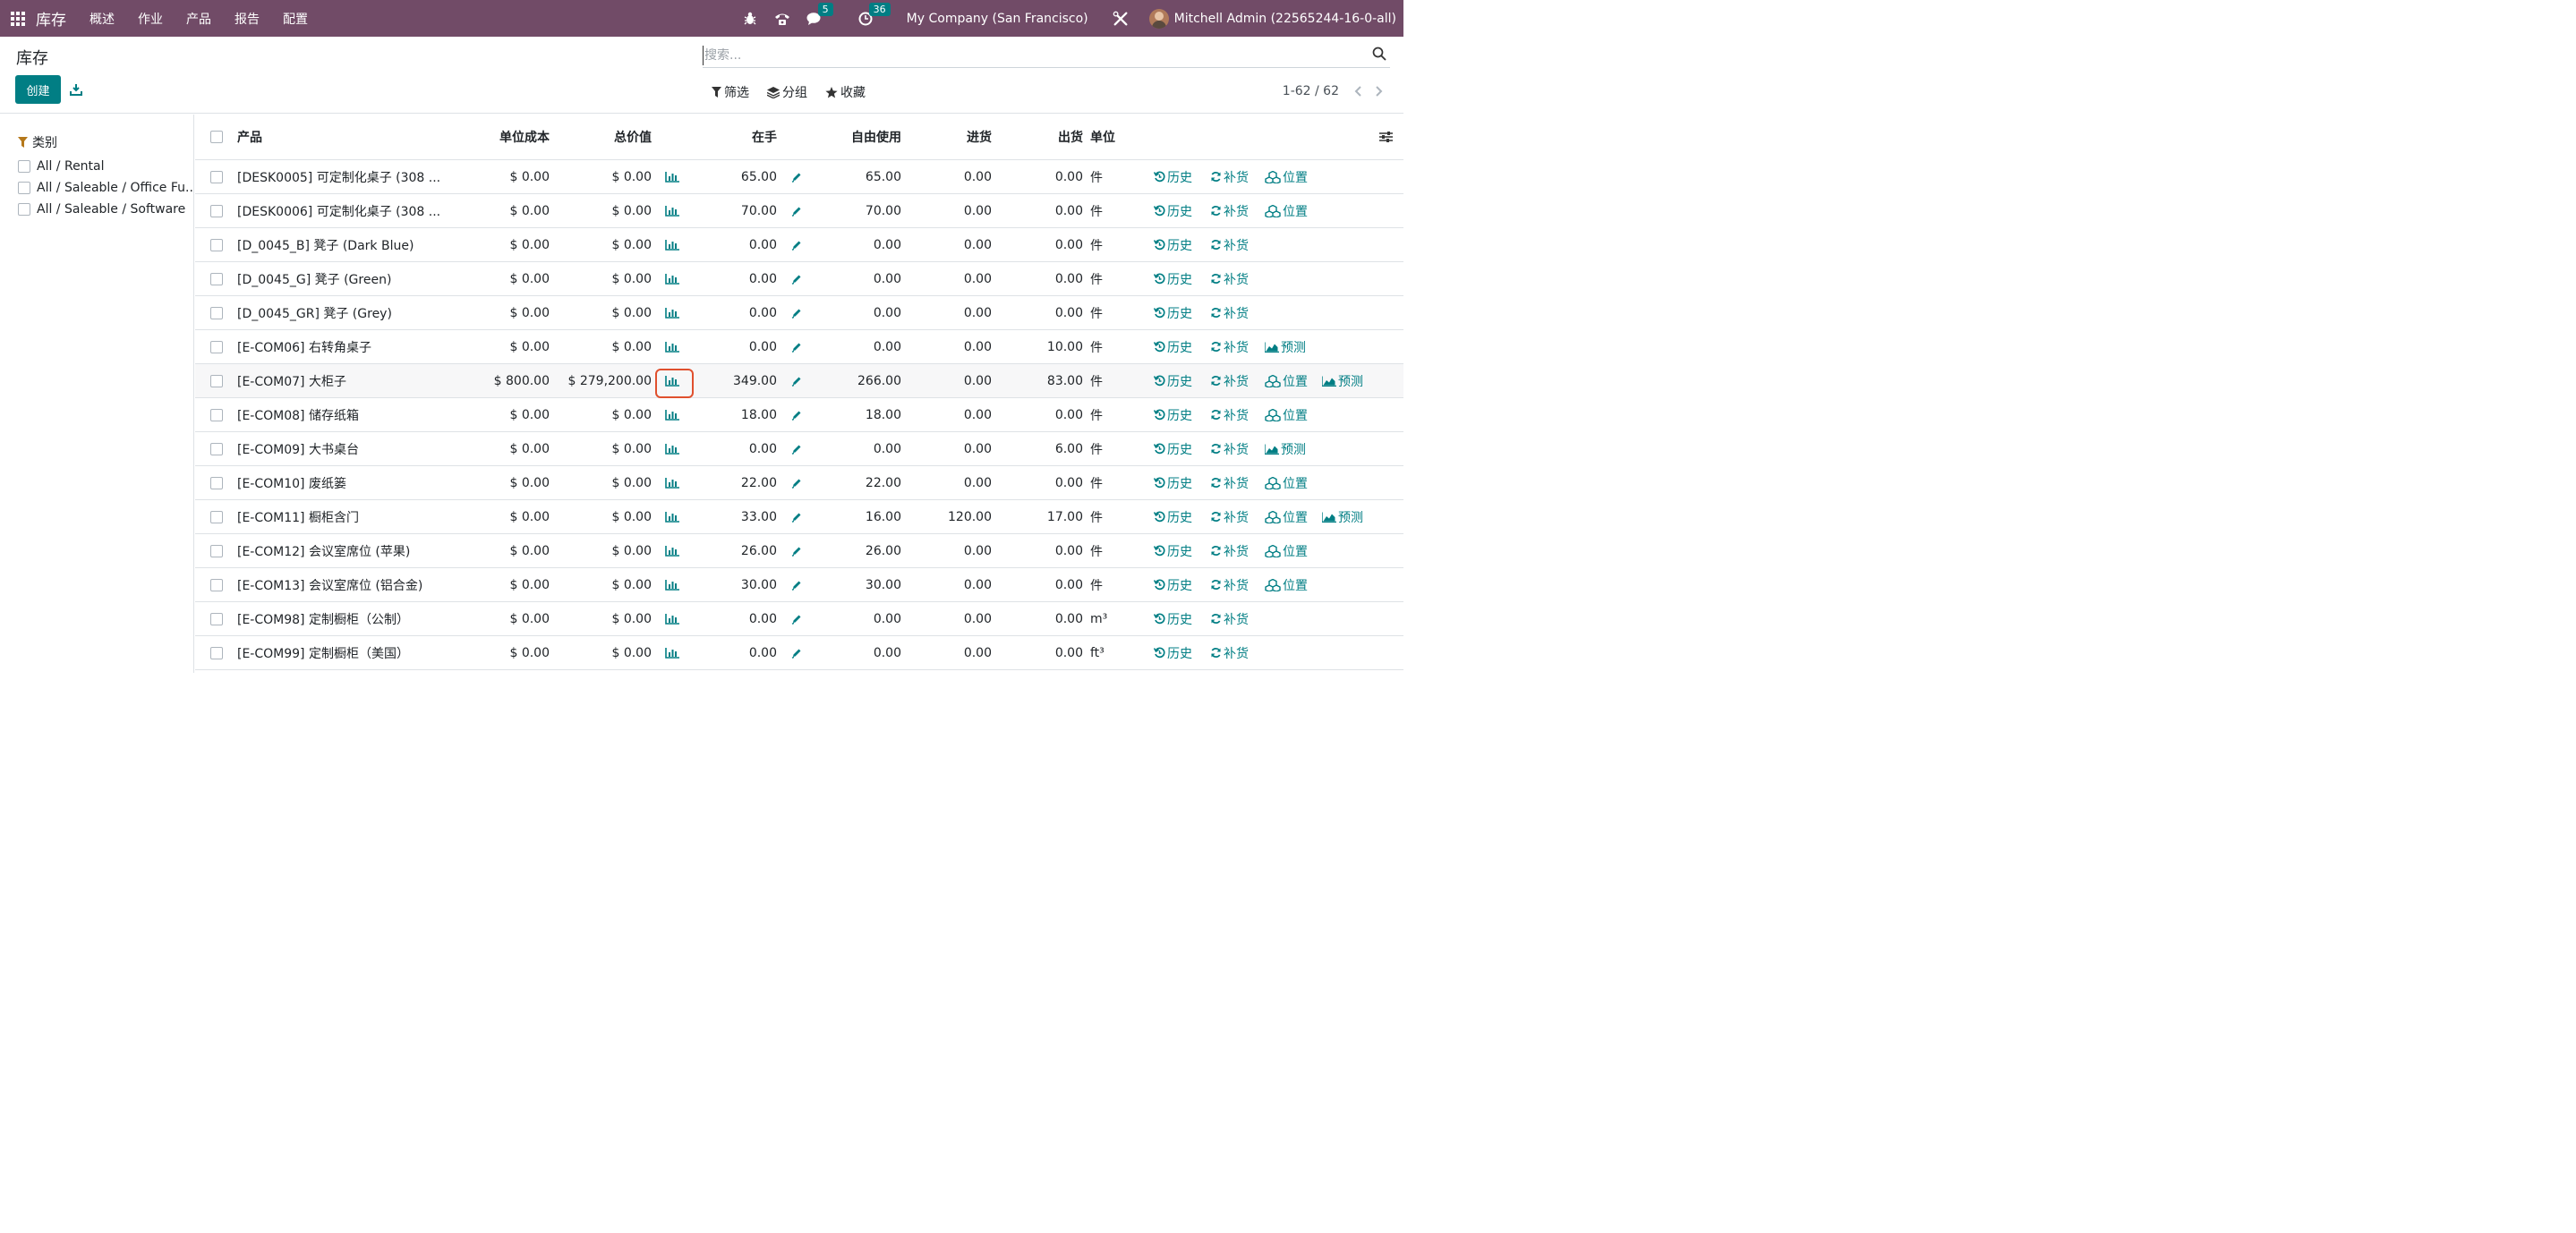 The width and height of the screenshot is (2576, 1233). I want to click on product-name: [E-COM08] 储存纸箱, so click(340, 414).